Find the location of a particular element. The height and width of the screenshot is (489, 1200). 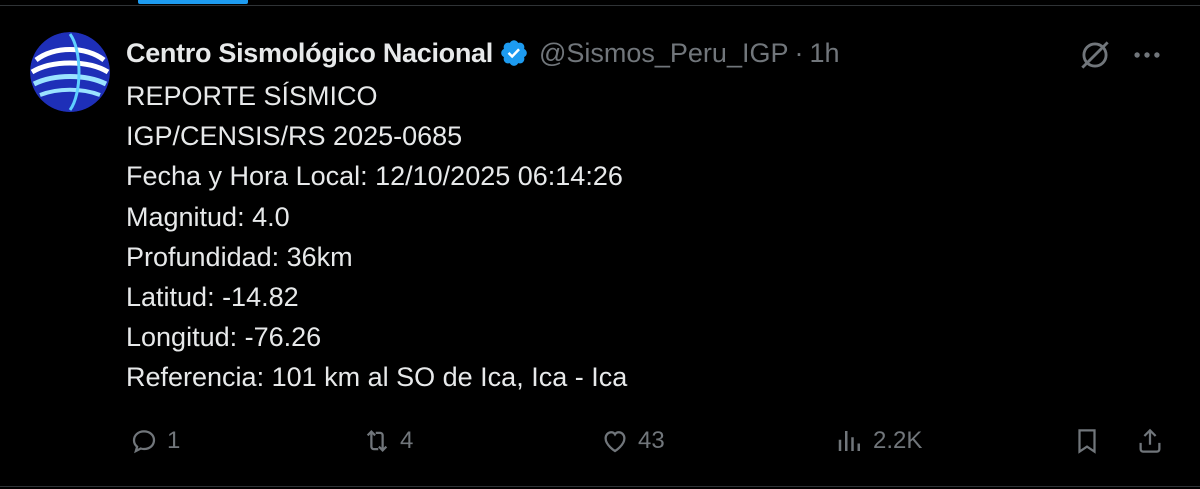

bookmark-icon is located at coordinates (1087, 441).